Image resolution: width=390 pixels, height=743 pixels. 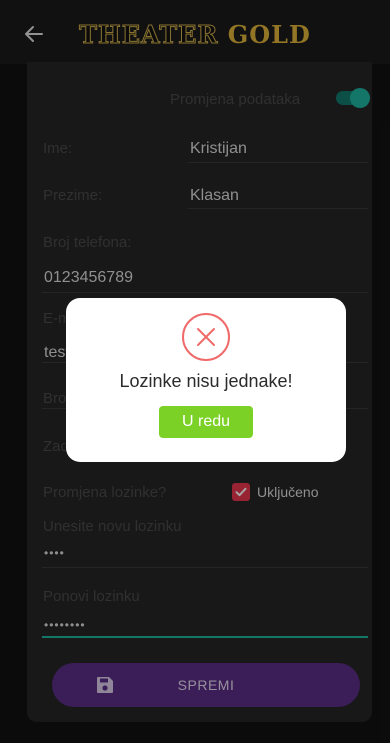 What do you see at coordinates (206, 337) in the screenshot?
I see `error-x-circle-icon` at bounding box center [206, 337].